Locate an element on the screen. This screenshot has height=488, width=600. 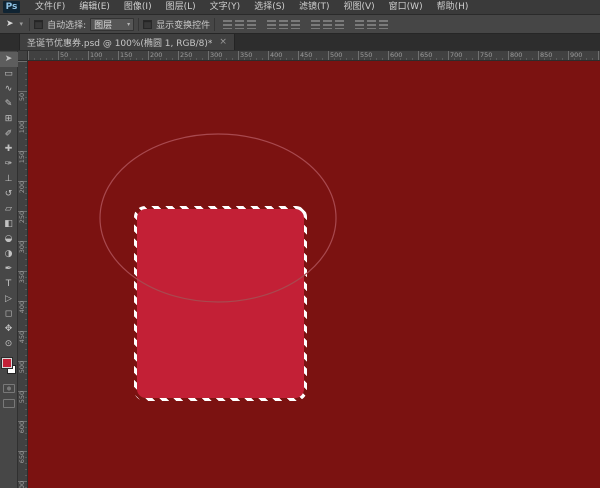
crop-tool-icon: ⊞ is located at coordinates (9, 119).